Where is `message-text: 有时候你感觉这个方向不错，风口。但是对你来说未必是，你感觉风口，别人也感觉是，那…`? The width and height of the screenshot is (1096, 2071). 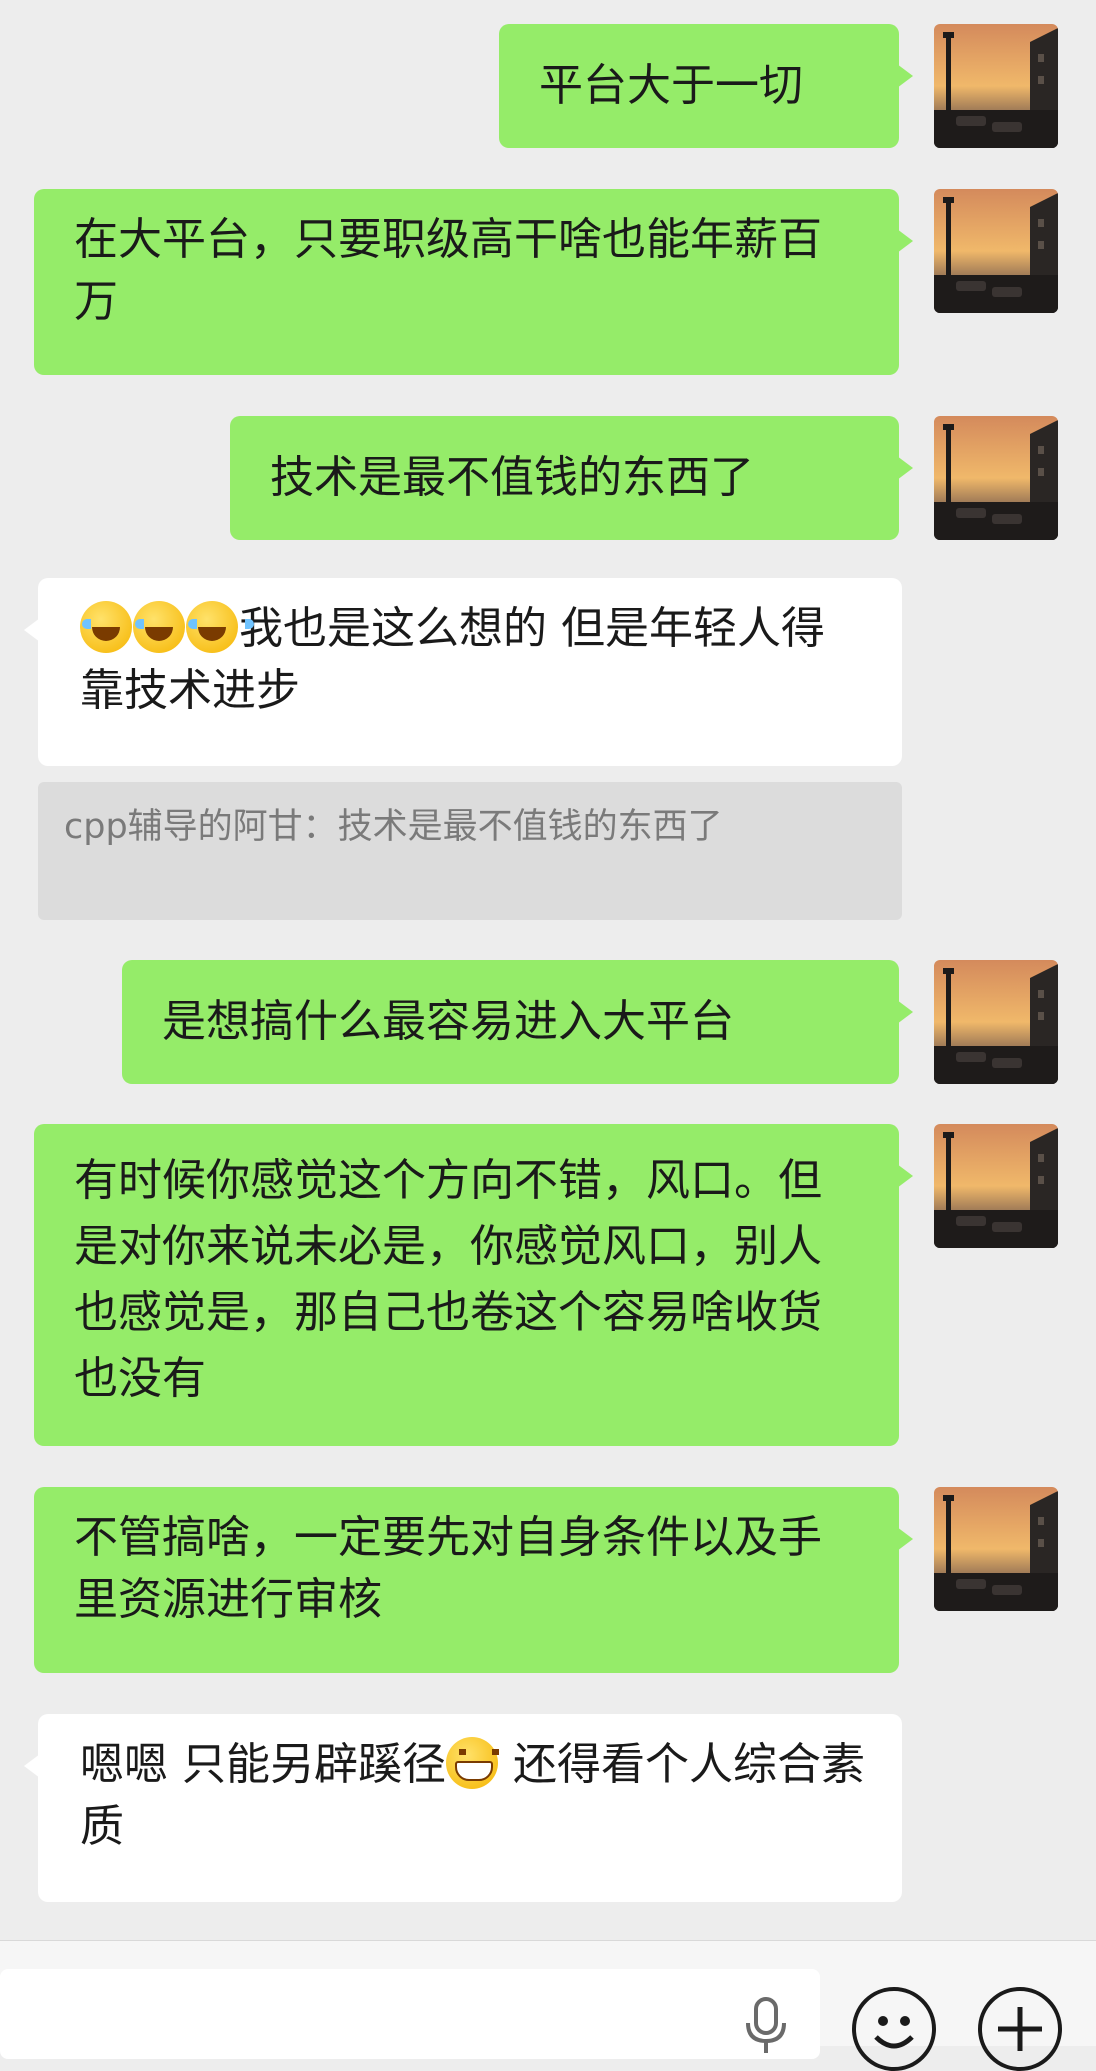
message-text: 有时候你感觉这个方向不错，风口。但是对你来说未必是，你感觉风口，别人也感觉是，那… is located at coordinates (448, 1279).